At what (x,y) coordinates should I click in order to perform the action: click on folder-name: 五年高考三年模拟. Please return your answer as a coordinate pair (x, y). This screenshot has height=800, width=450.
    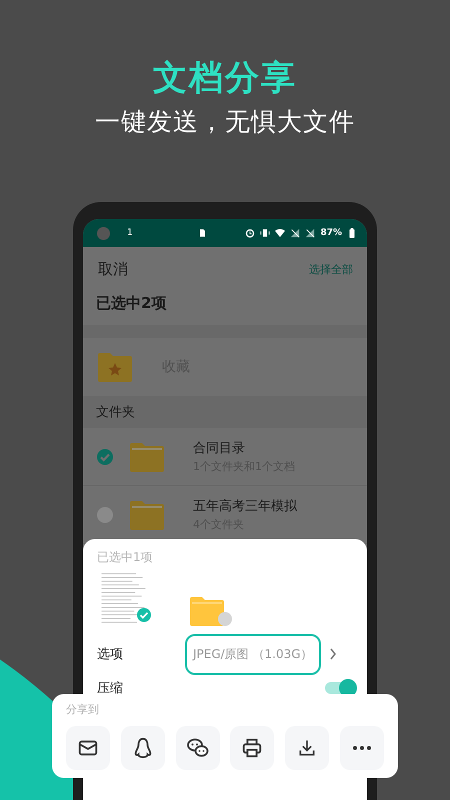
    Looking at the image, I should click on (245, 506).